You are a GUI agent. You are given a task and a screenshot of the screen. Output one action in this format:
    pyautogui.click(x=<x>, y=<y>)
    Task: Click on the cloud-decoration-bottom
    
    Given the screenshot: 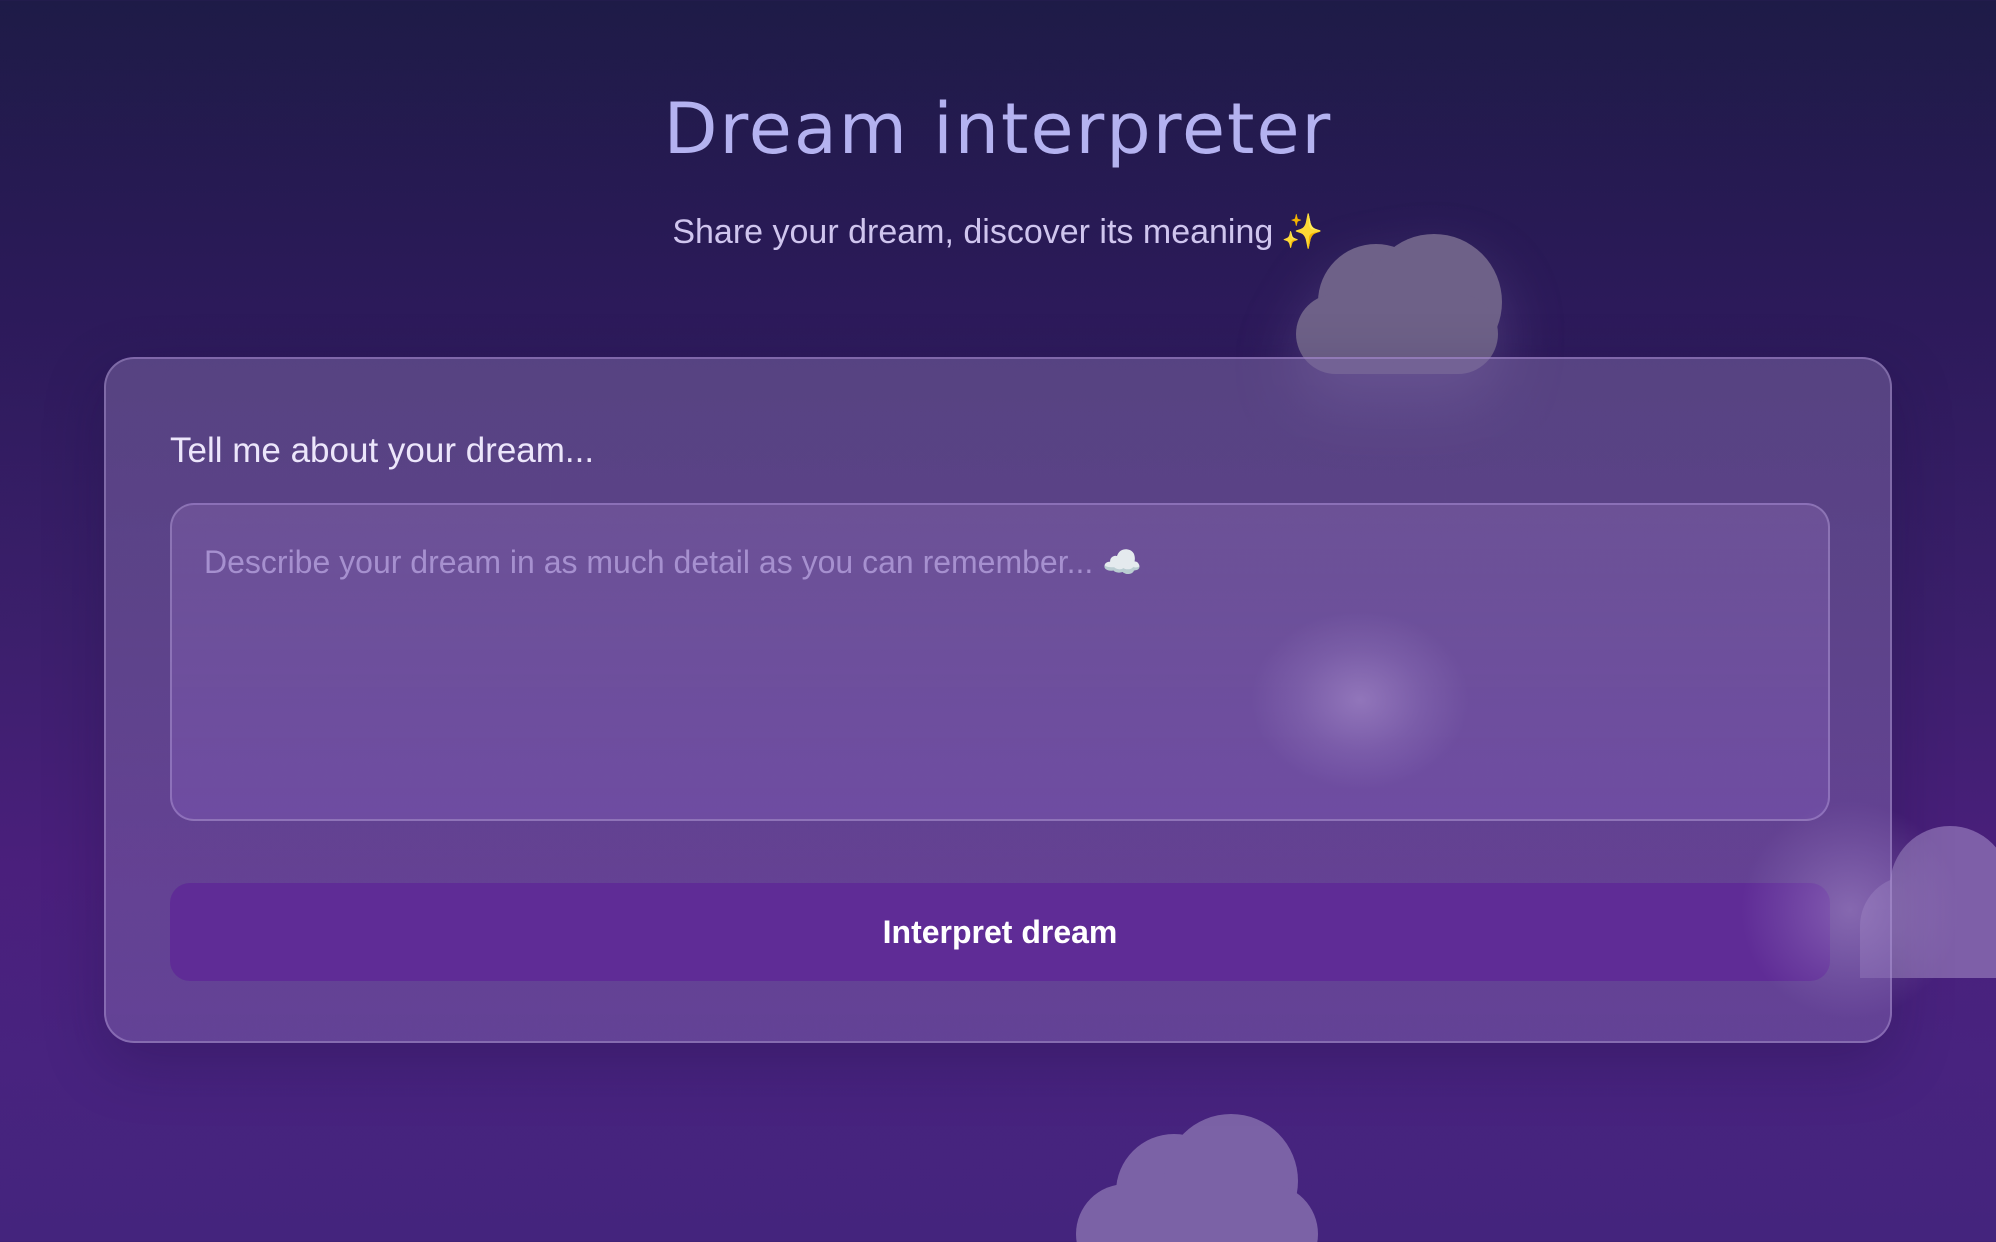 What is the action you would take?
    pyautogui.click(x=1197, y=1178)
    